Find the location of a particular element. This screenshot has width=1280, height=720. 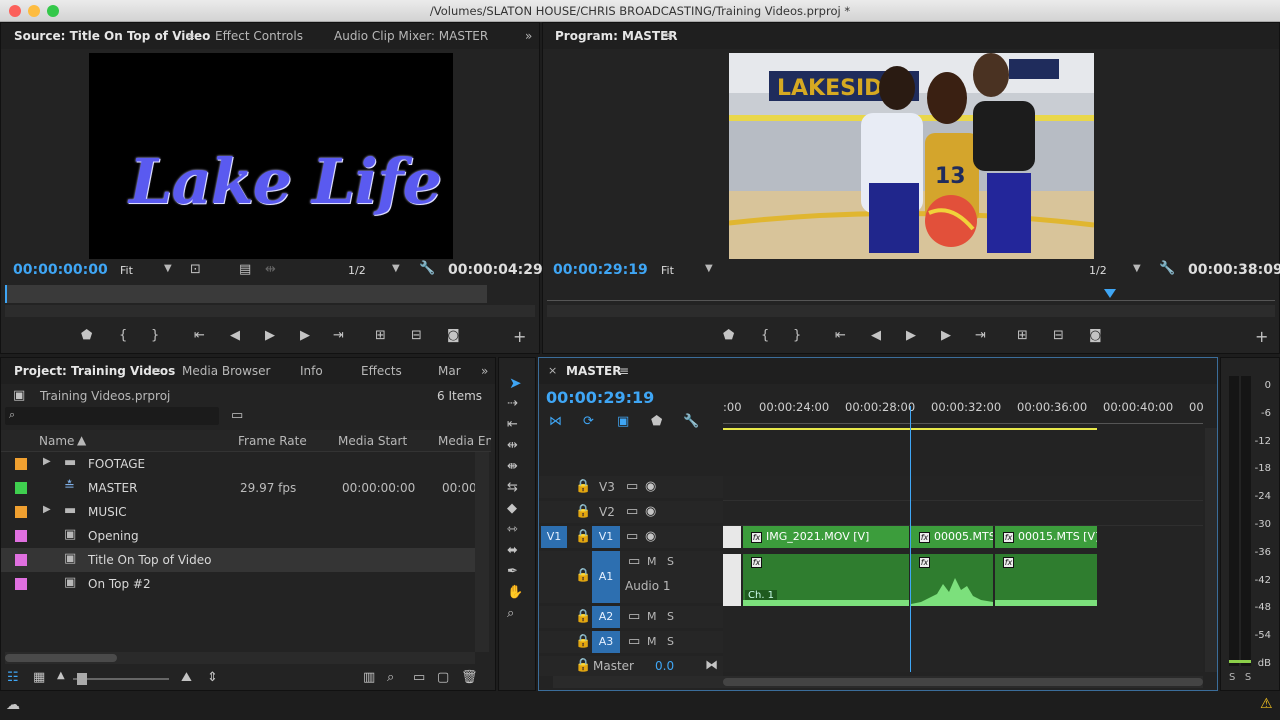

linked-selection-icon: ⟳ is located at coordinates (588, 421).